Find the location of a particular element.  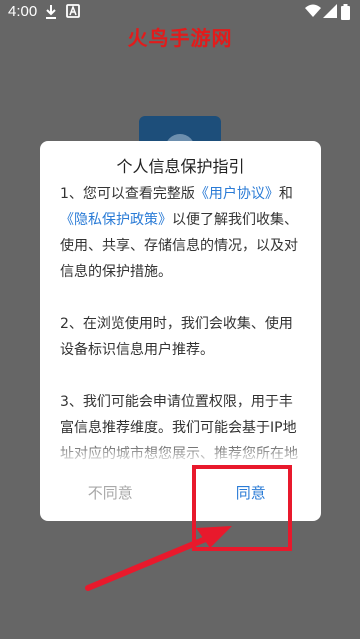

annotation-arrow-icon is located at coordinates (158, 558).